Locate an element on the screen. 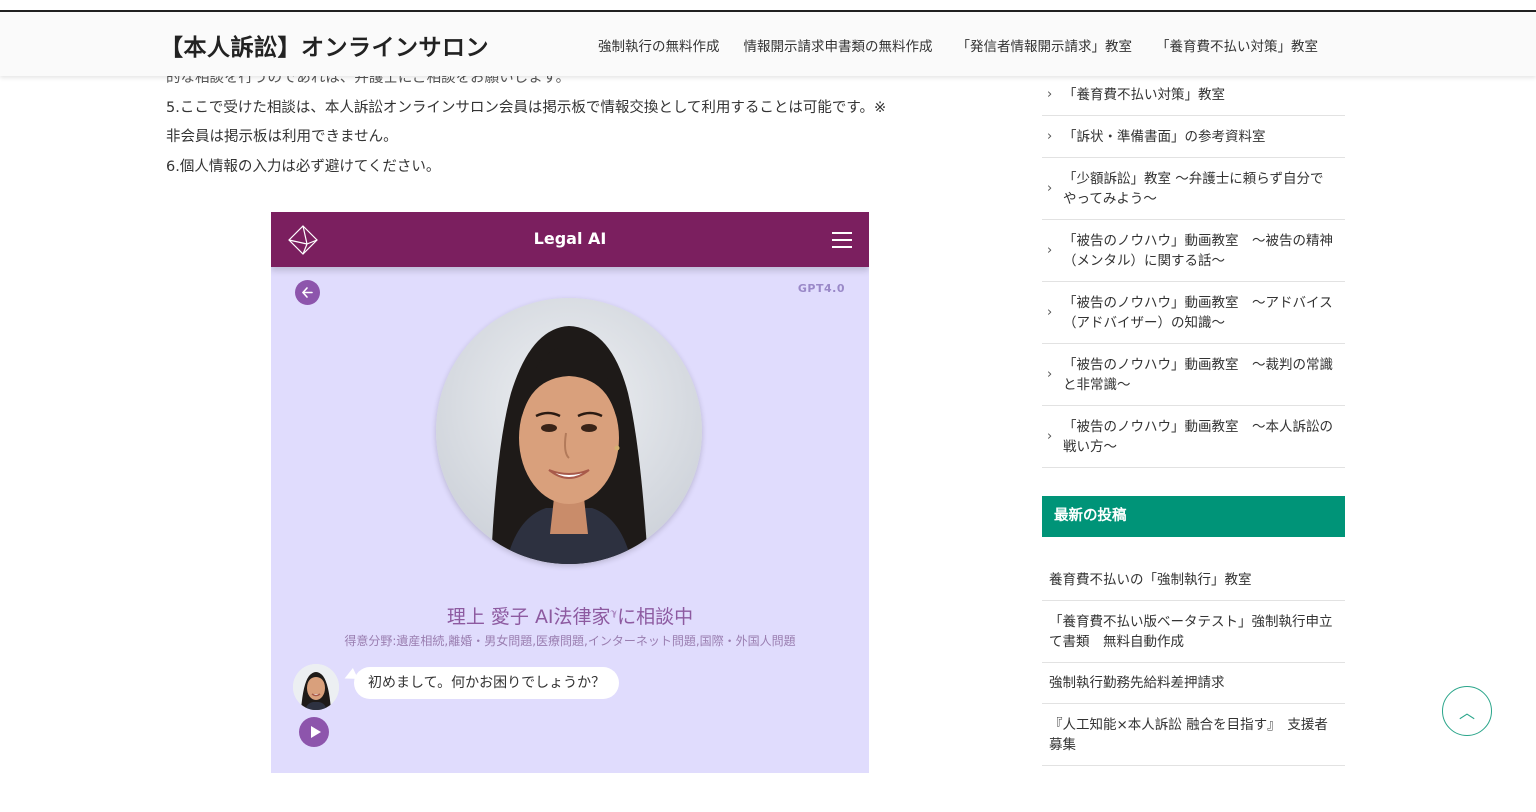  back-button is located at coordinates (307, 292).